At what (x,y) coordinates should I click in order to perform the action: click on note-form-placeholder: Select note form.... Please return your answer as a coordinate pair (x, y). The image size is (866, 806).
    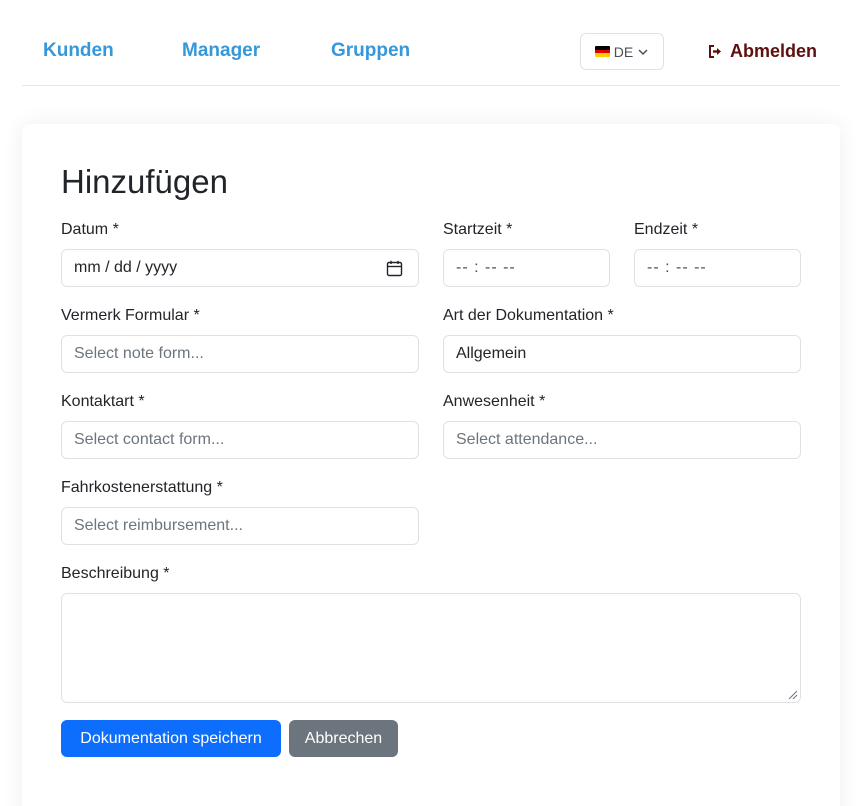
    Looking at the image, I should click on (139, 353).